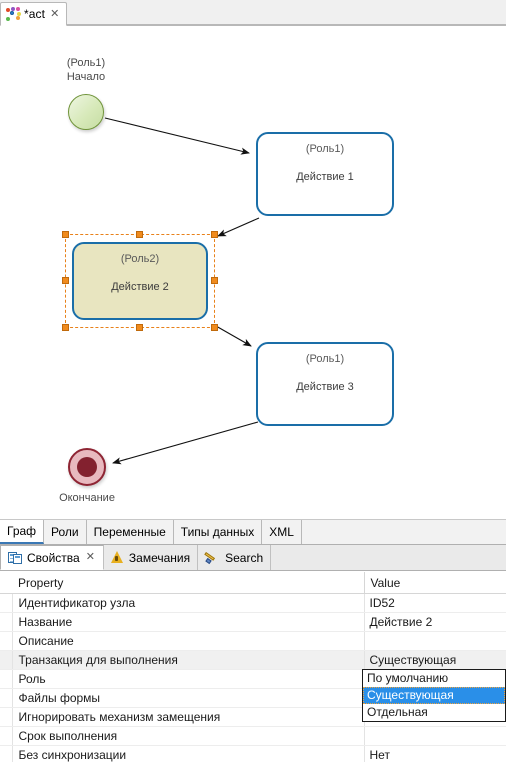 The height and width of the screenshot is (762, 506). I want to click on activity-node-1: (Роль1) Действие 1, so click(325, 174).